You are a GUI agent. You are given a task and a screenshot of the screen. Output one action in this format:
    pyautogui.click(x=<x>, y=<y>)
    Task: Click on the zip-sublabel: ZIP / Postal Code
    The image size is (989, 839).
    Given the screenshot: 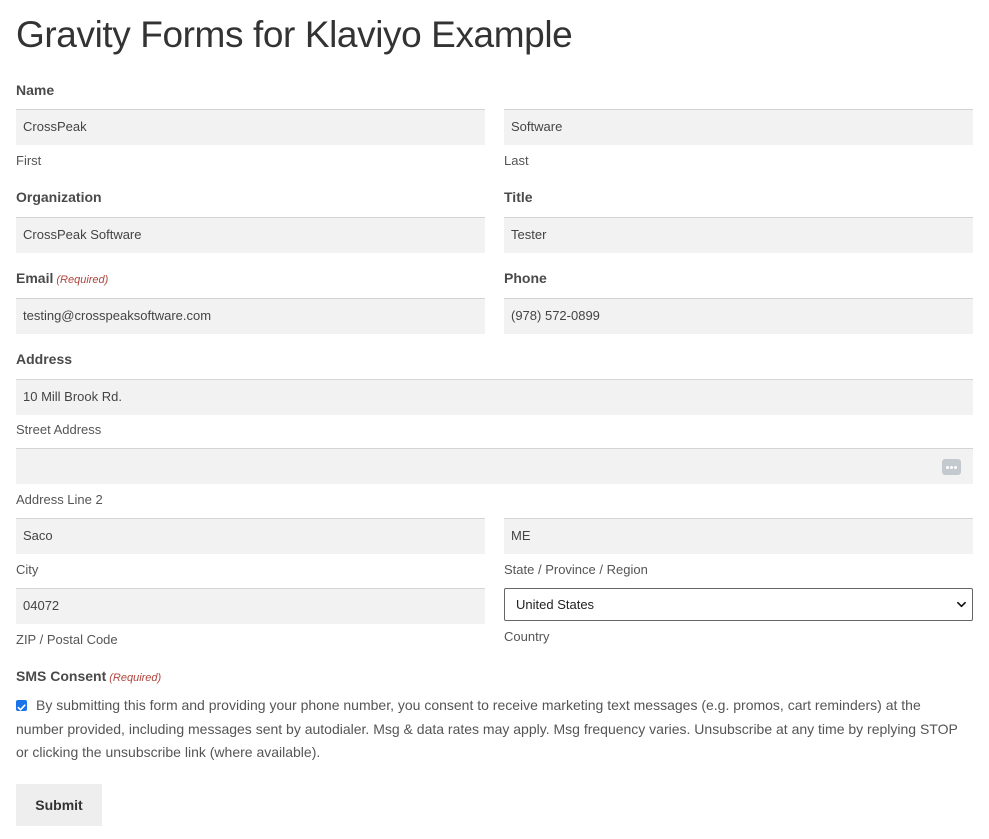 What is the action you would take?
    pyautogui.click(x=67, y=639)
    